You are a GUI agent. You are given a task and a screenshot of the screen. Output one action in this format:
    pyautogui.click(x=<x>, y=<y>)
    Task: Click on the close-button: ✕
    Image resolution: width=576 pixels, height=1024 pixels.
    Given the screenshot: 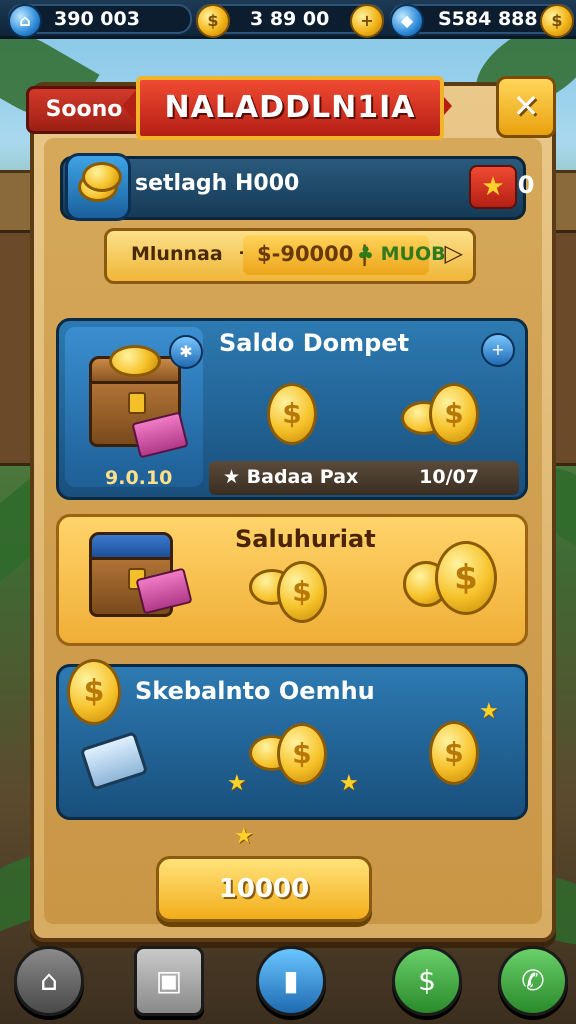 What is the action you would take?
    pyautogui.click(x=526, y=107)
    